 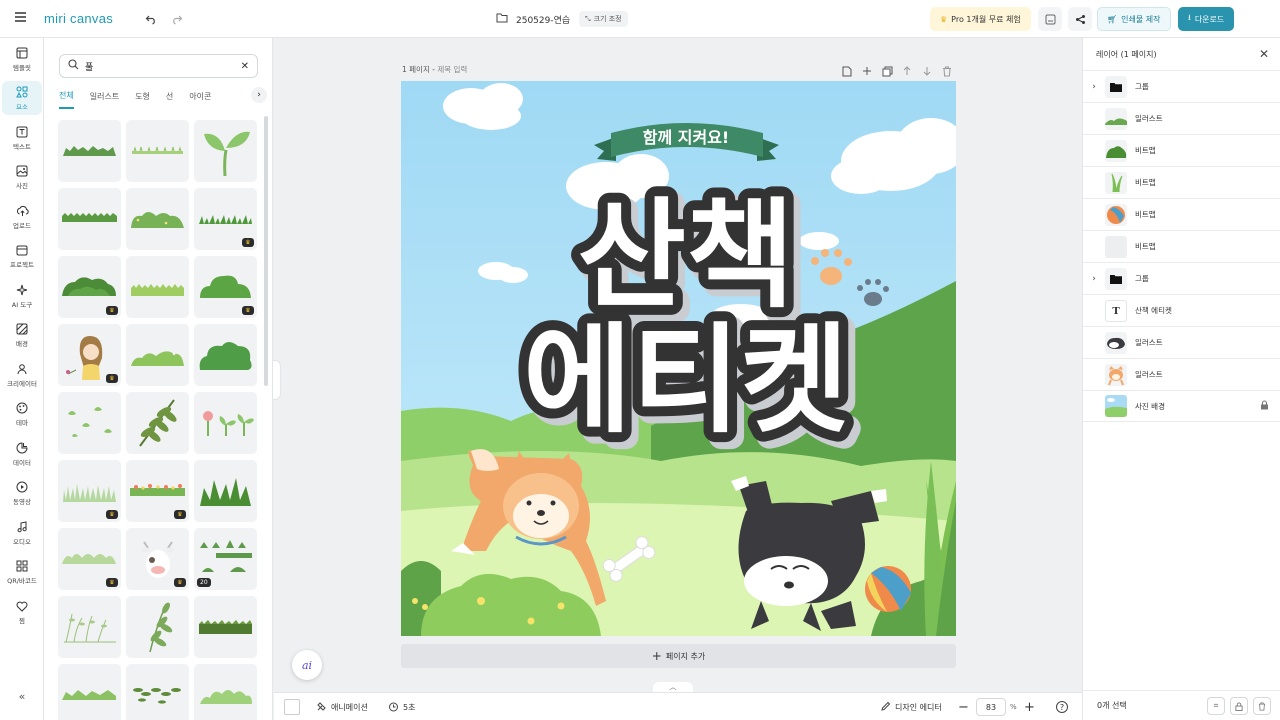 What do you see at coordinates (200, 97) in the screenshot?
I see `tab-icon: 아이콘` at bounding box center [200, 97].